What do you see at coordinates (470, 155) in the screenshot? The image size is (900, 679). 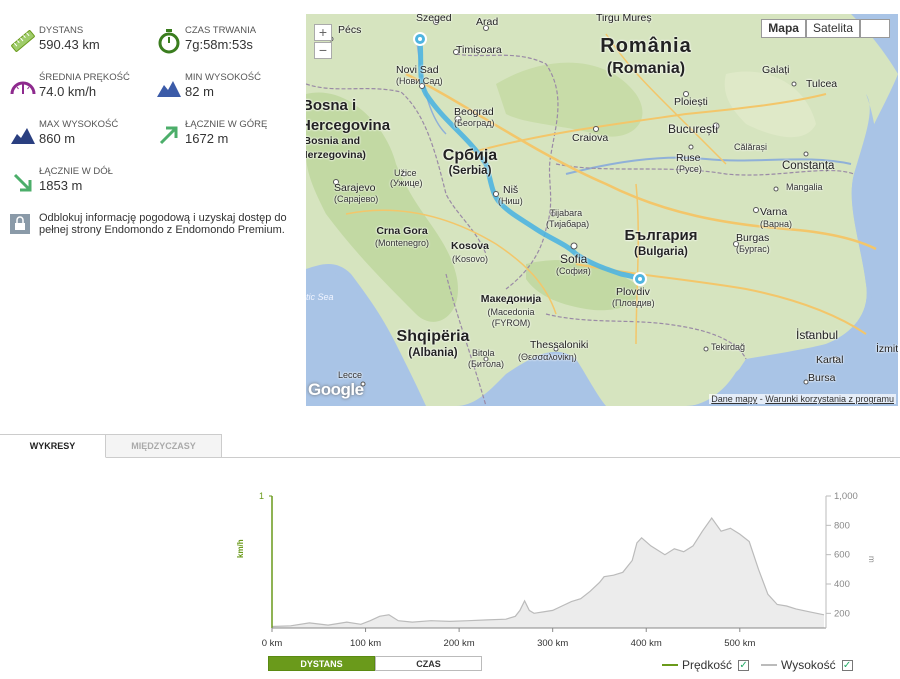 I see `map-label-srbija: Србија` at bounding box center [470, 155].